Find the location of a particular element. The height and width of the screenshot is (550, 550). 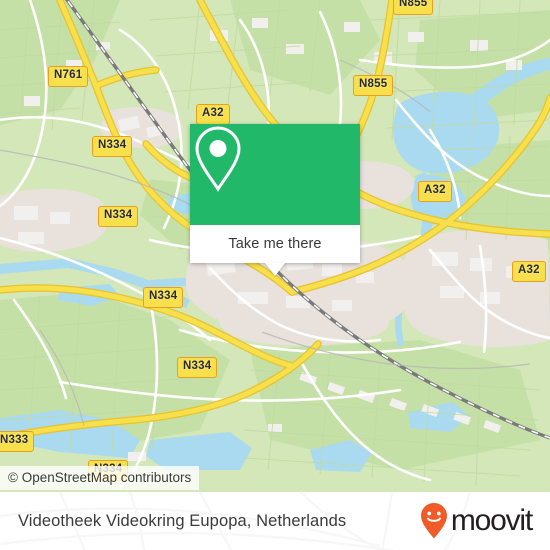

take-me-there-label: Take me there is located at coordinates (275, 244).